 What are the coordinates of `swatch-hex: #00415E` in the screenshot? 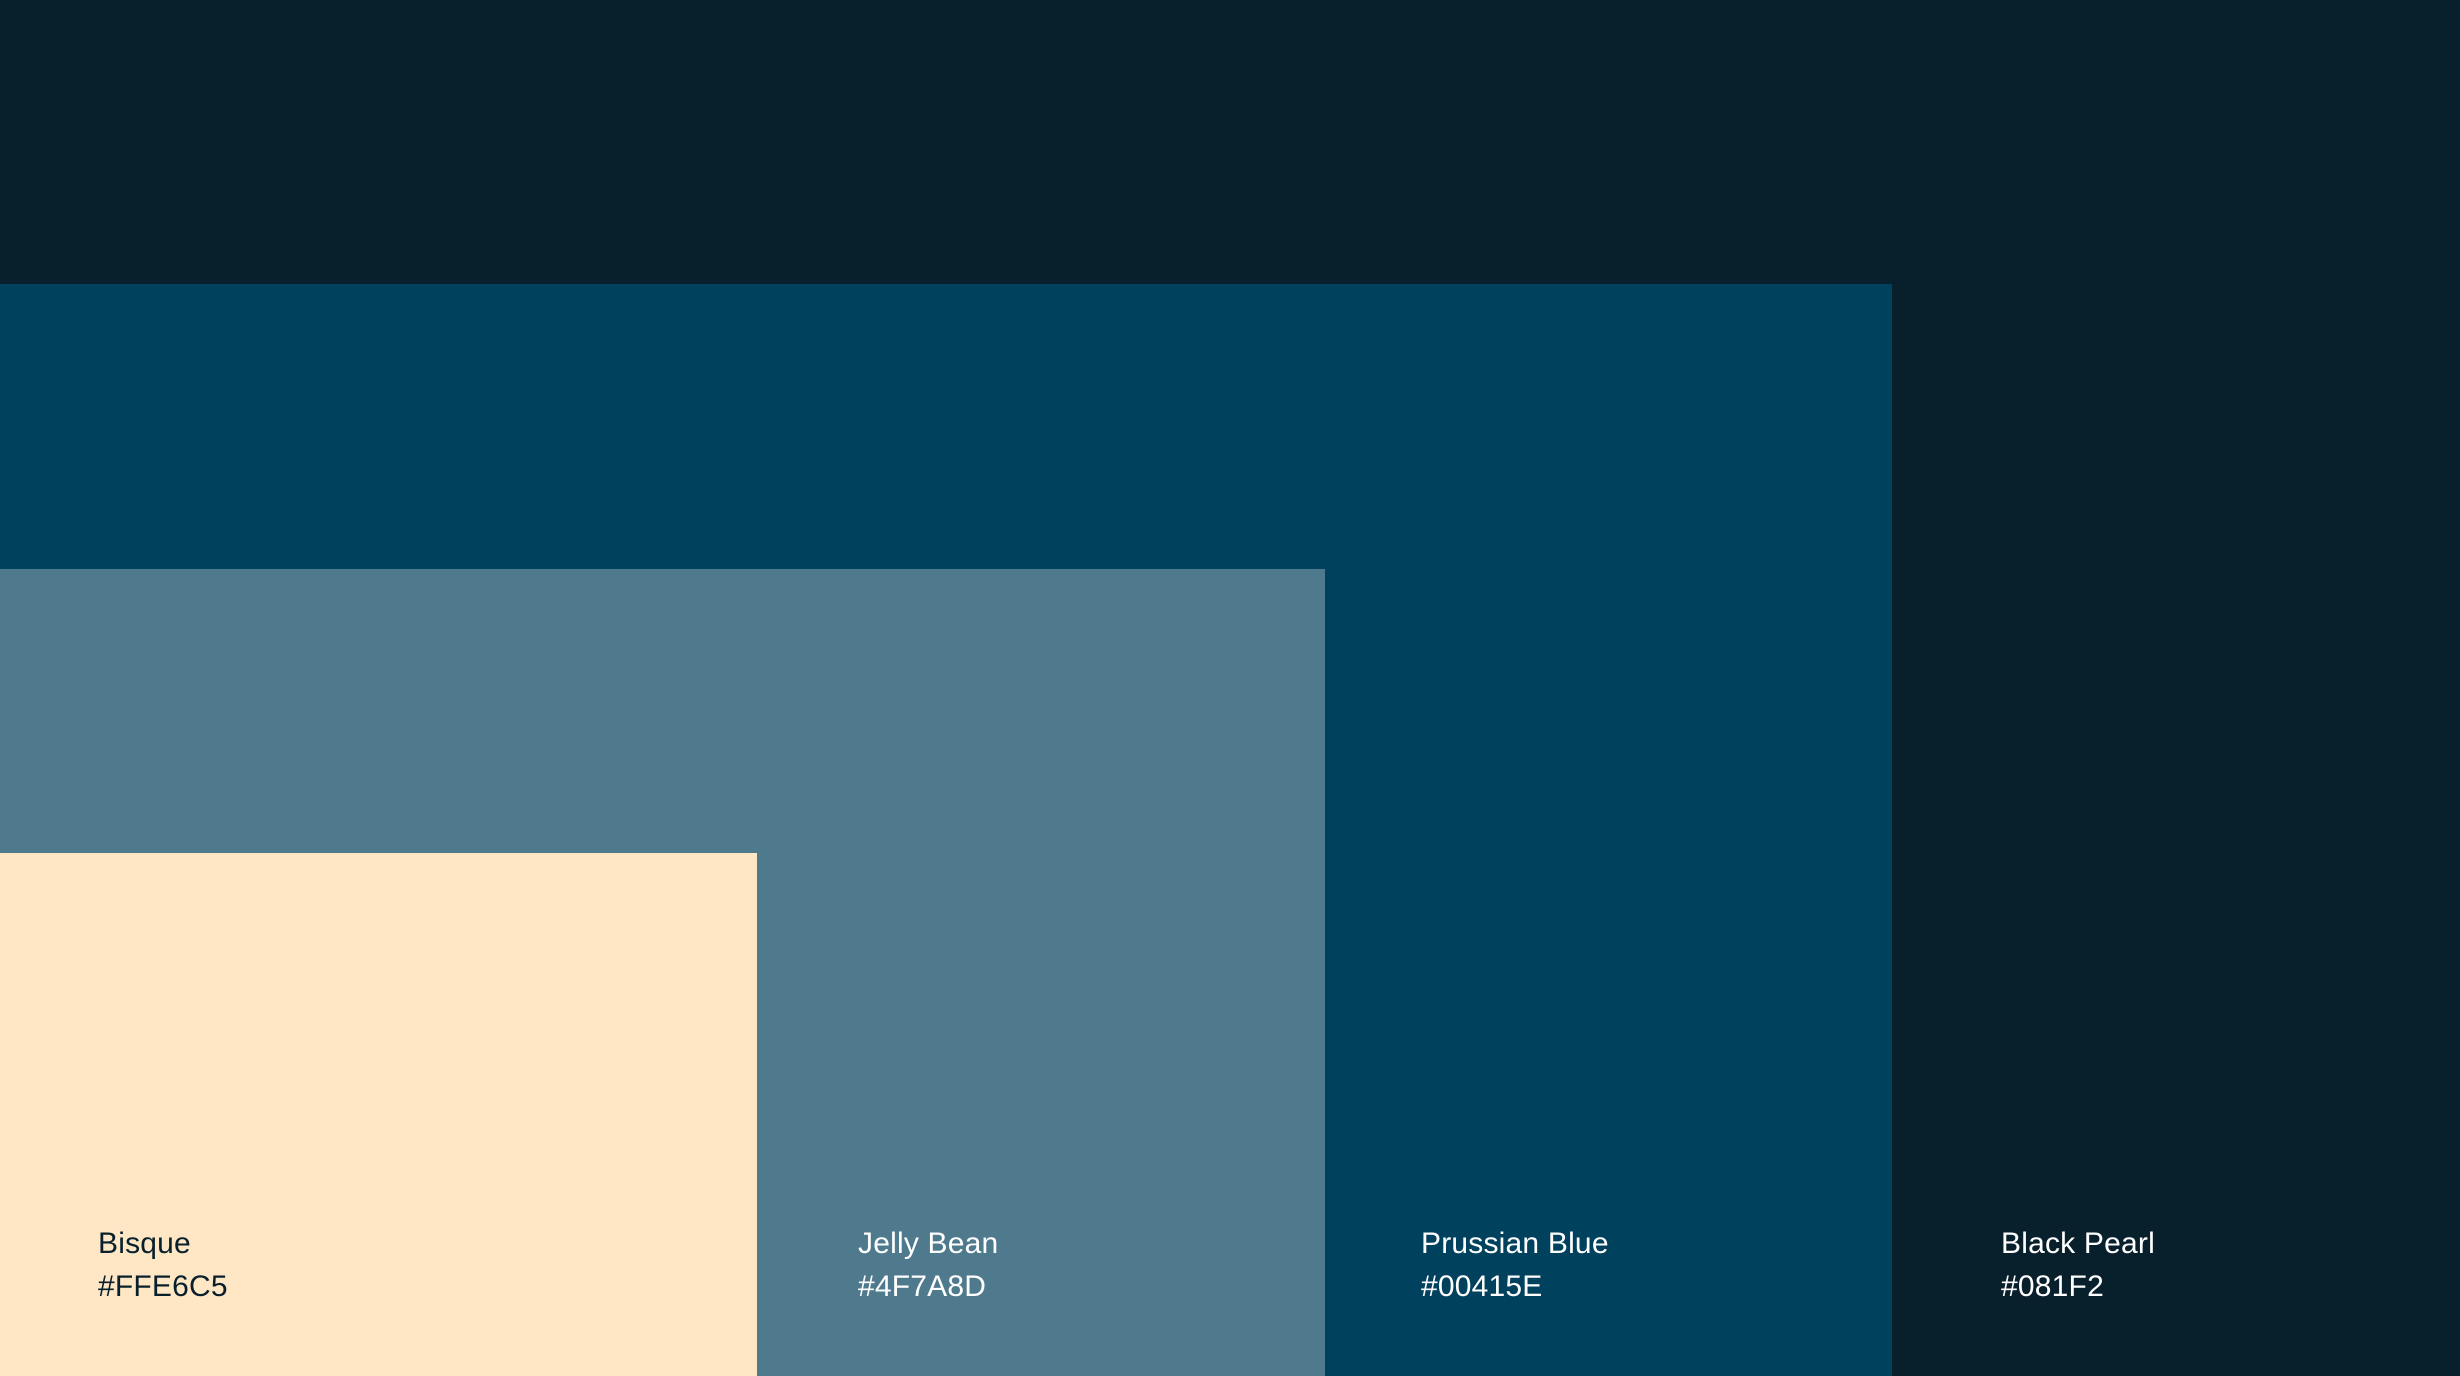 It's located at (1482, 1286).